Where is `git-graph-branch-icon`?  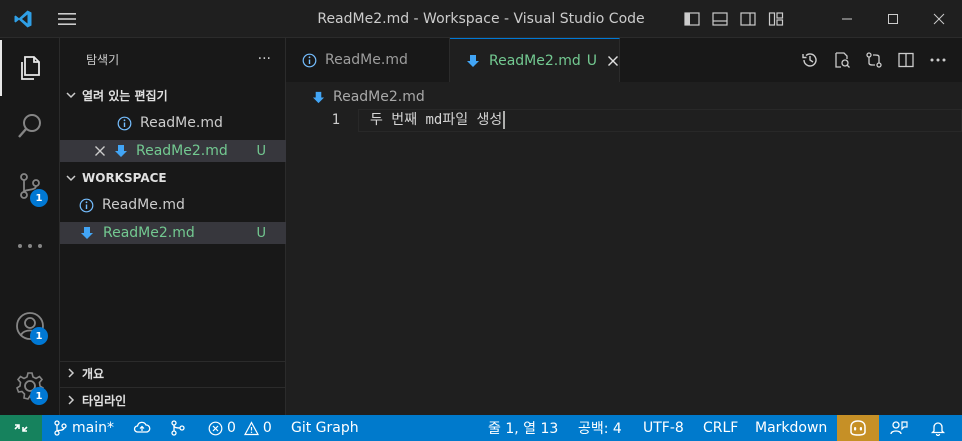
git-graph-branch-icon is located at coordinates (178, 428).